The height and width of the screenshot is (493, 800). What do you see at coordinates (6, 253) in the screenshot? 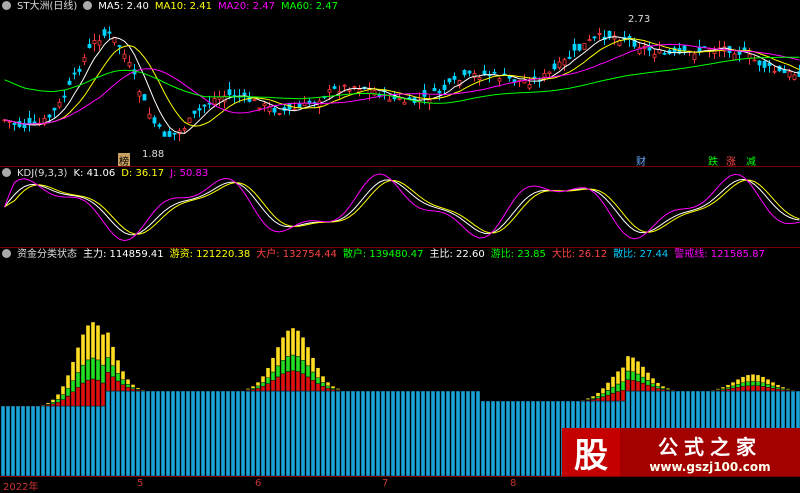
I see `fund-settings-icon` at bounding box center [6, 253].